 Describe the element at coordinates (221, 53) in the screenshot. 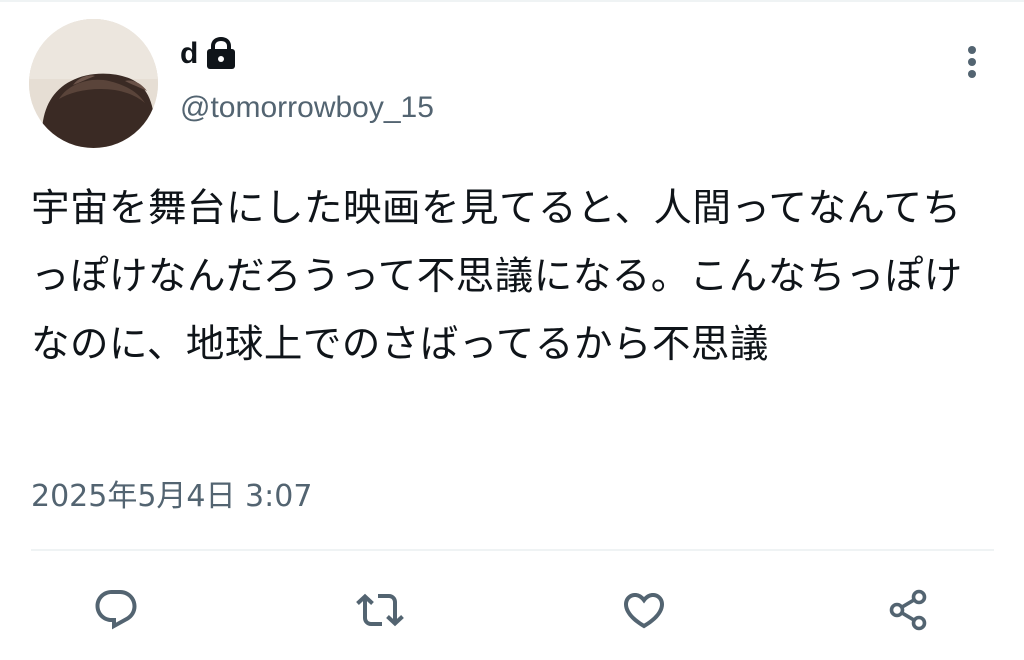

I see `lock-icon` at that location.